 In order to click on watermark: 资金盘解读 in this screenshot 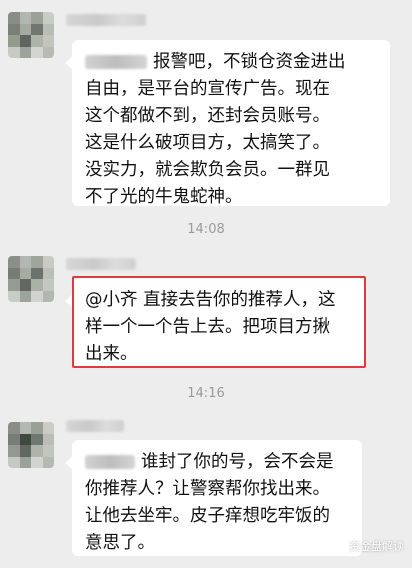, I will do `click(364, 546)`.